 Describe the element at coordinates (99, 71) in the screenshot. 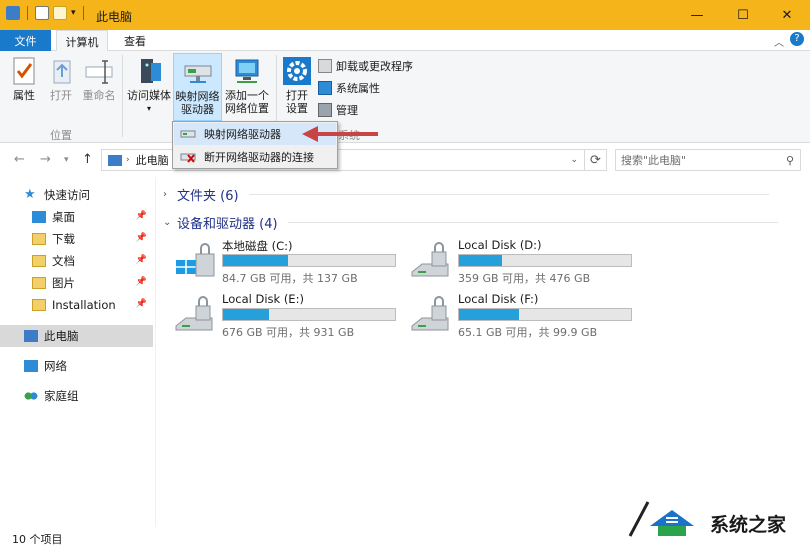

I see `rename-icon` at that location.